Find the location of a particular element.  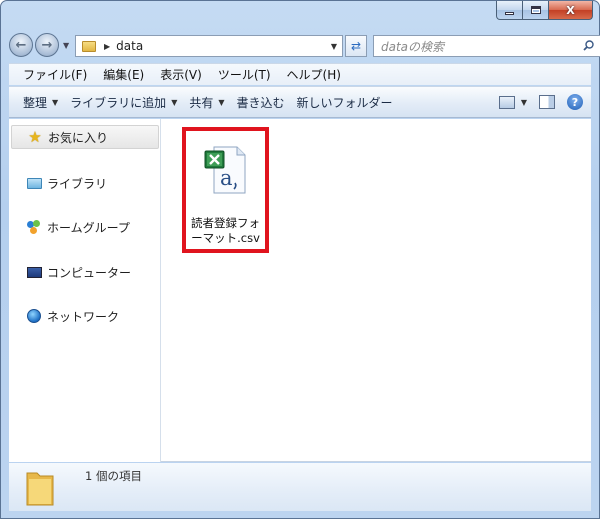

minimize-button is located at coordinates (509, 10).